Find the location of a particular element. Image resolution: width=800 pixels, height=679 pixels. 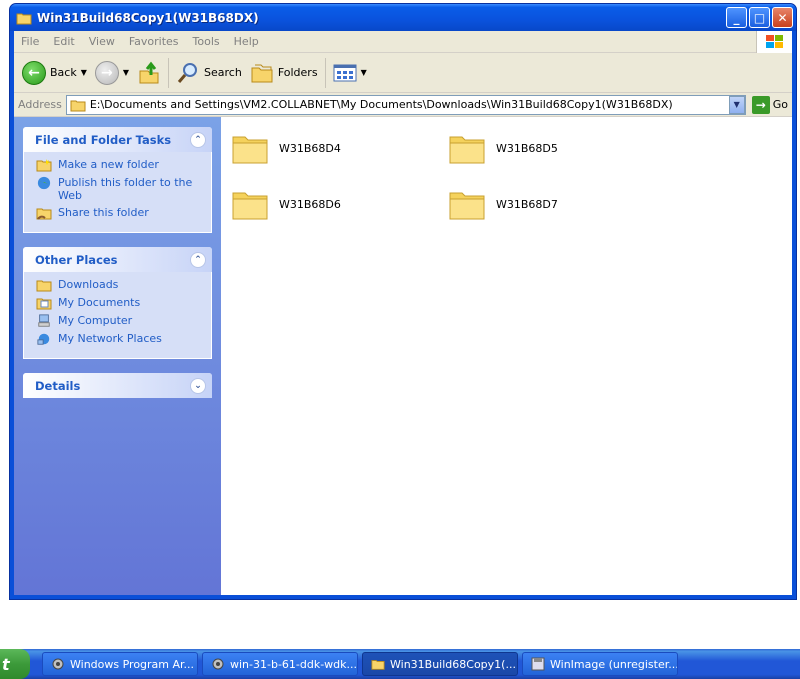

go-button: → Go is located at coordinates (769, 104).